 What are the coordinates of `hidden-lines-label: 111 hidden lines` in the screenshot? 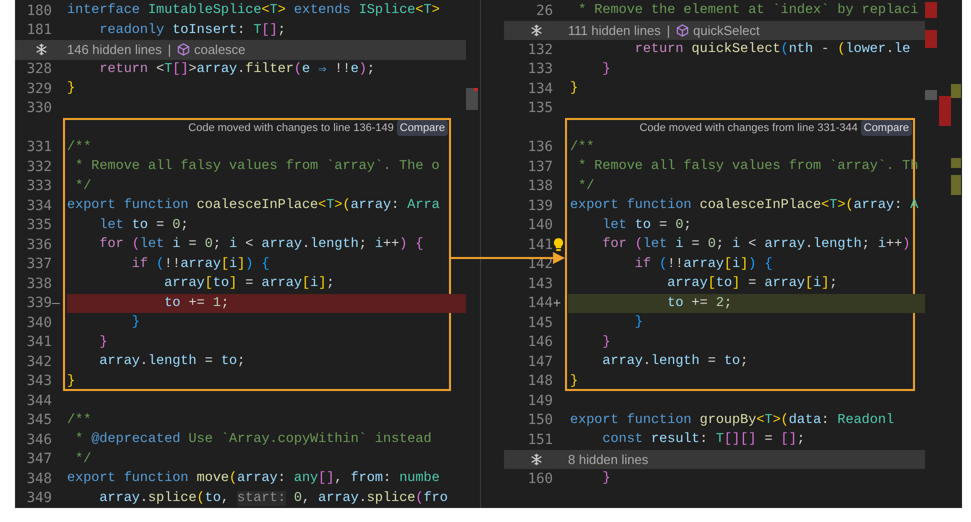 It's located at (614, 30).